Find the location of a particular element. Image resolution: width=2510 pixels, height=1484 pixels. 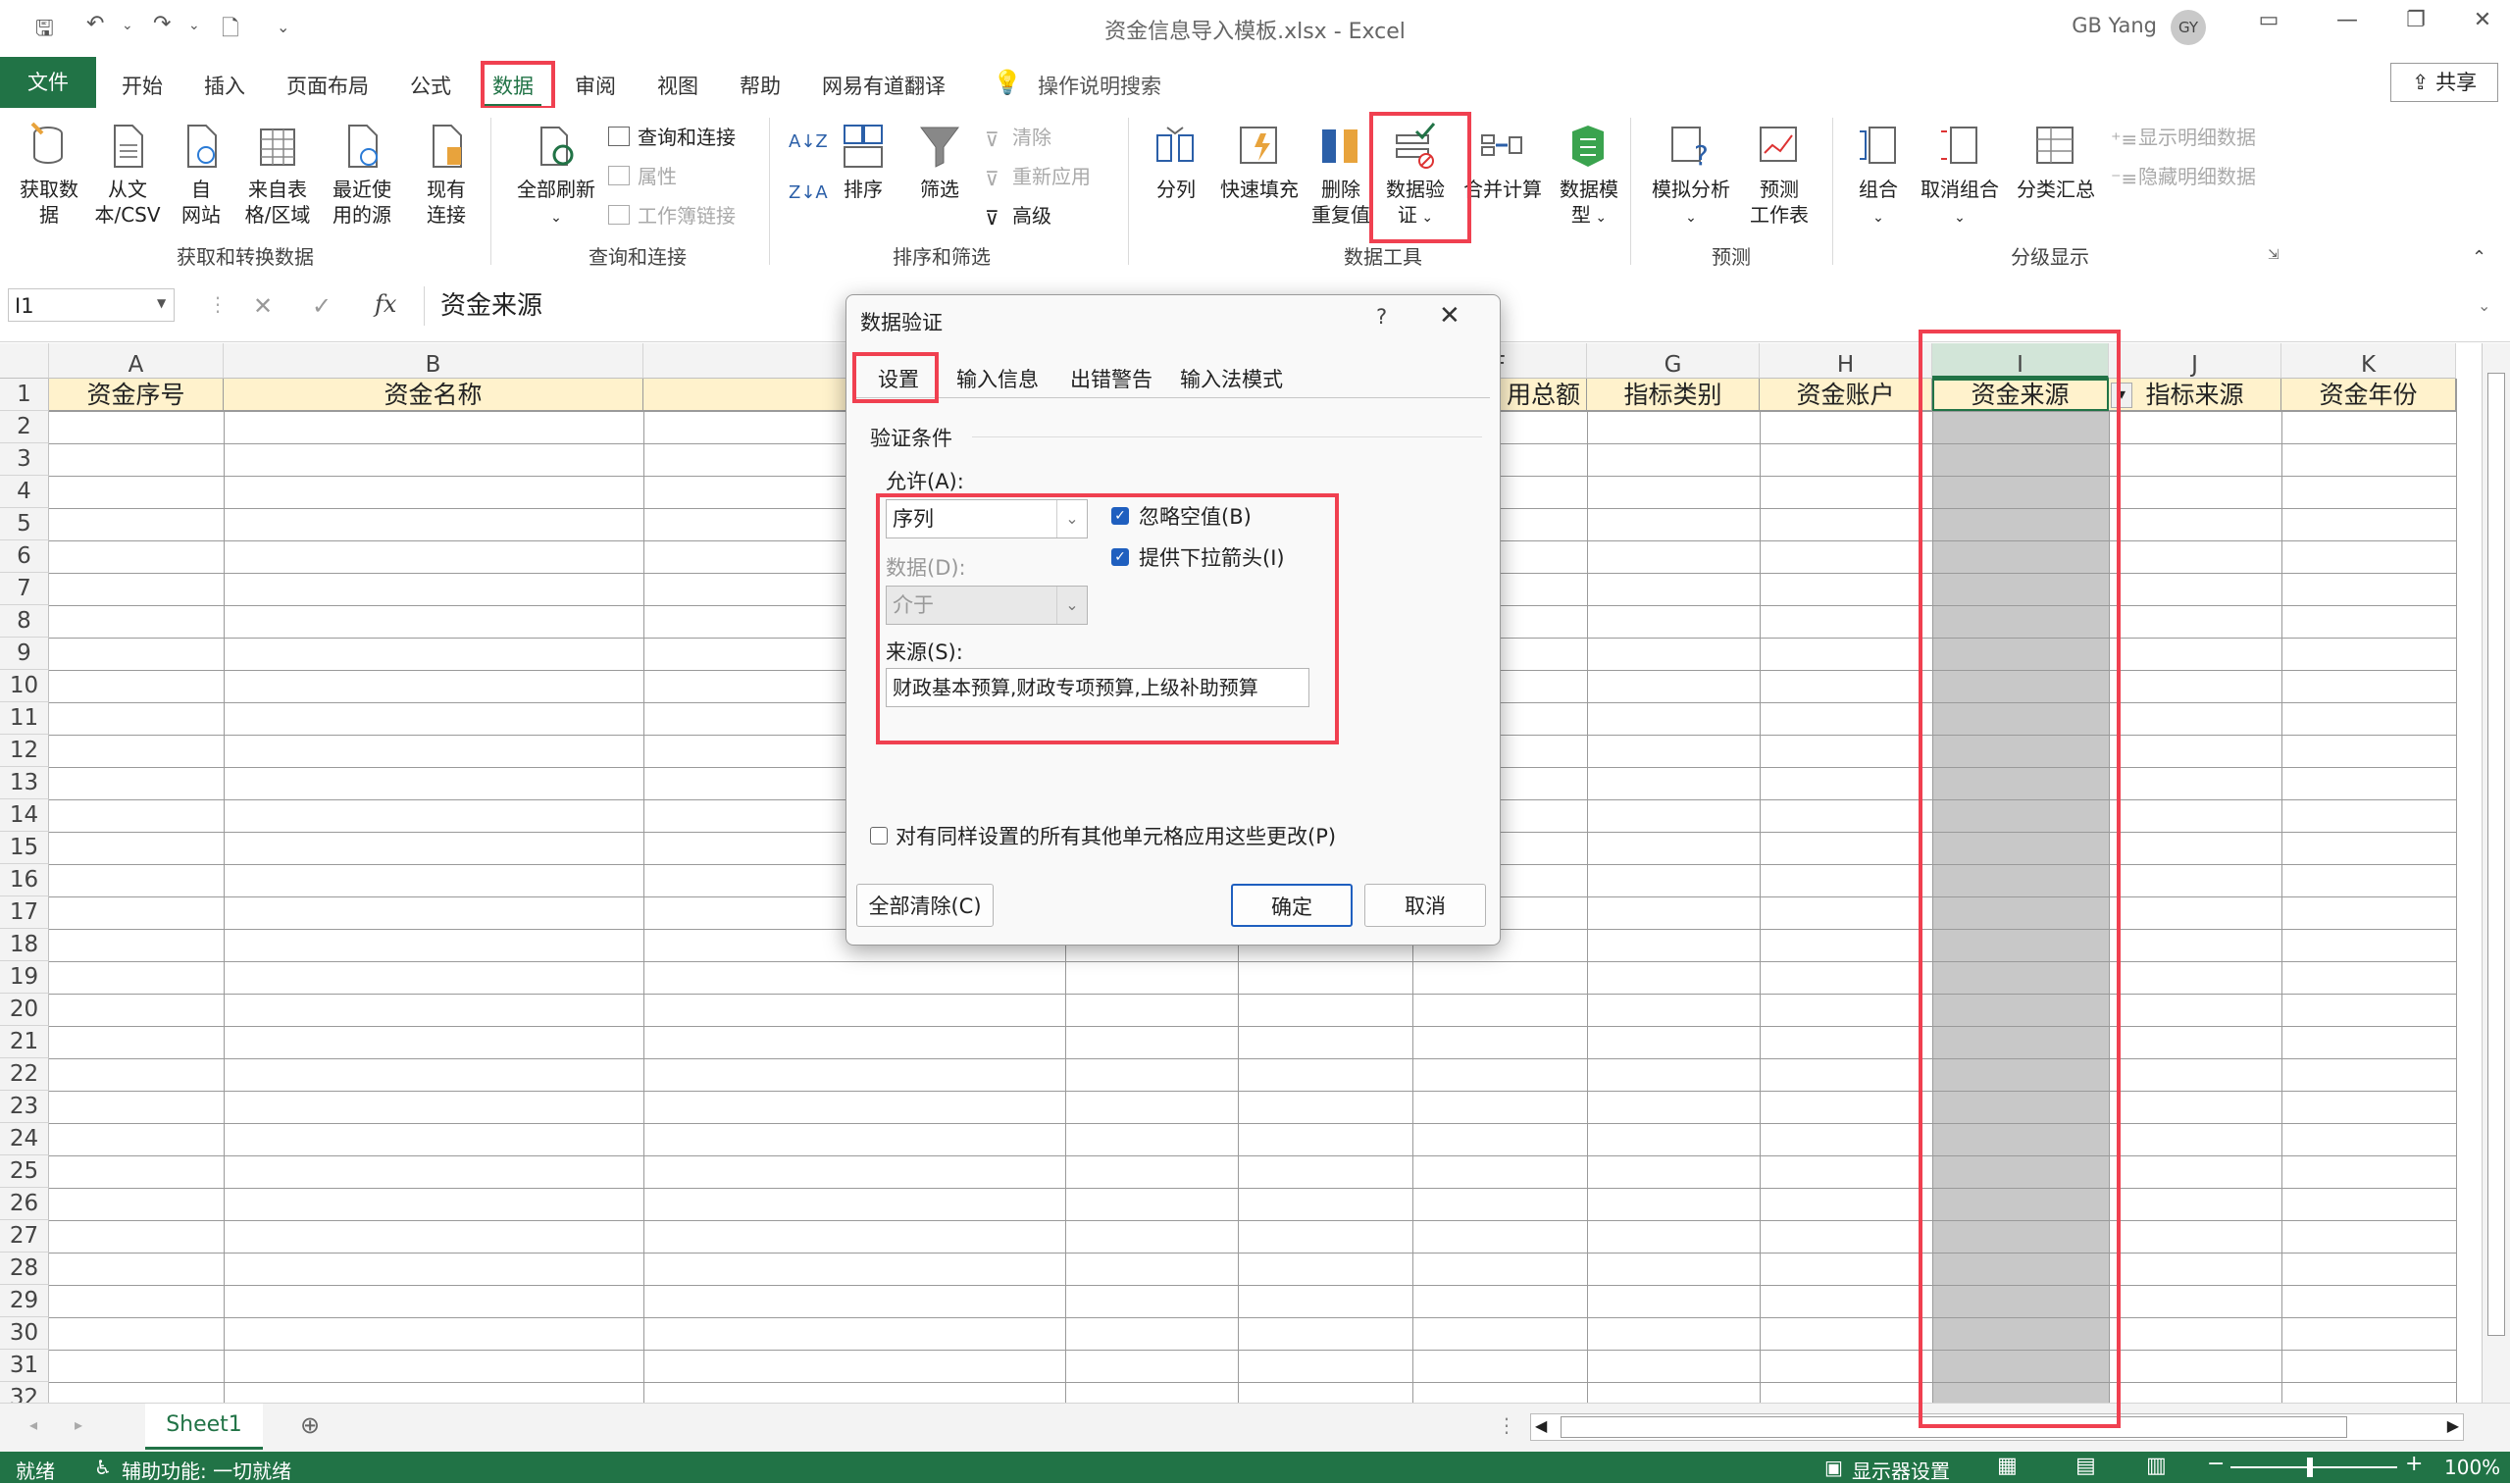

filter-button: 筛选 is located at coordinates (940, 162).